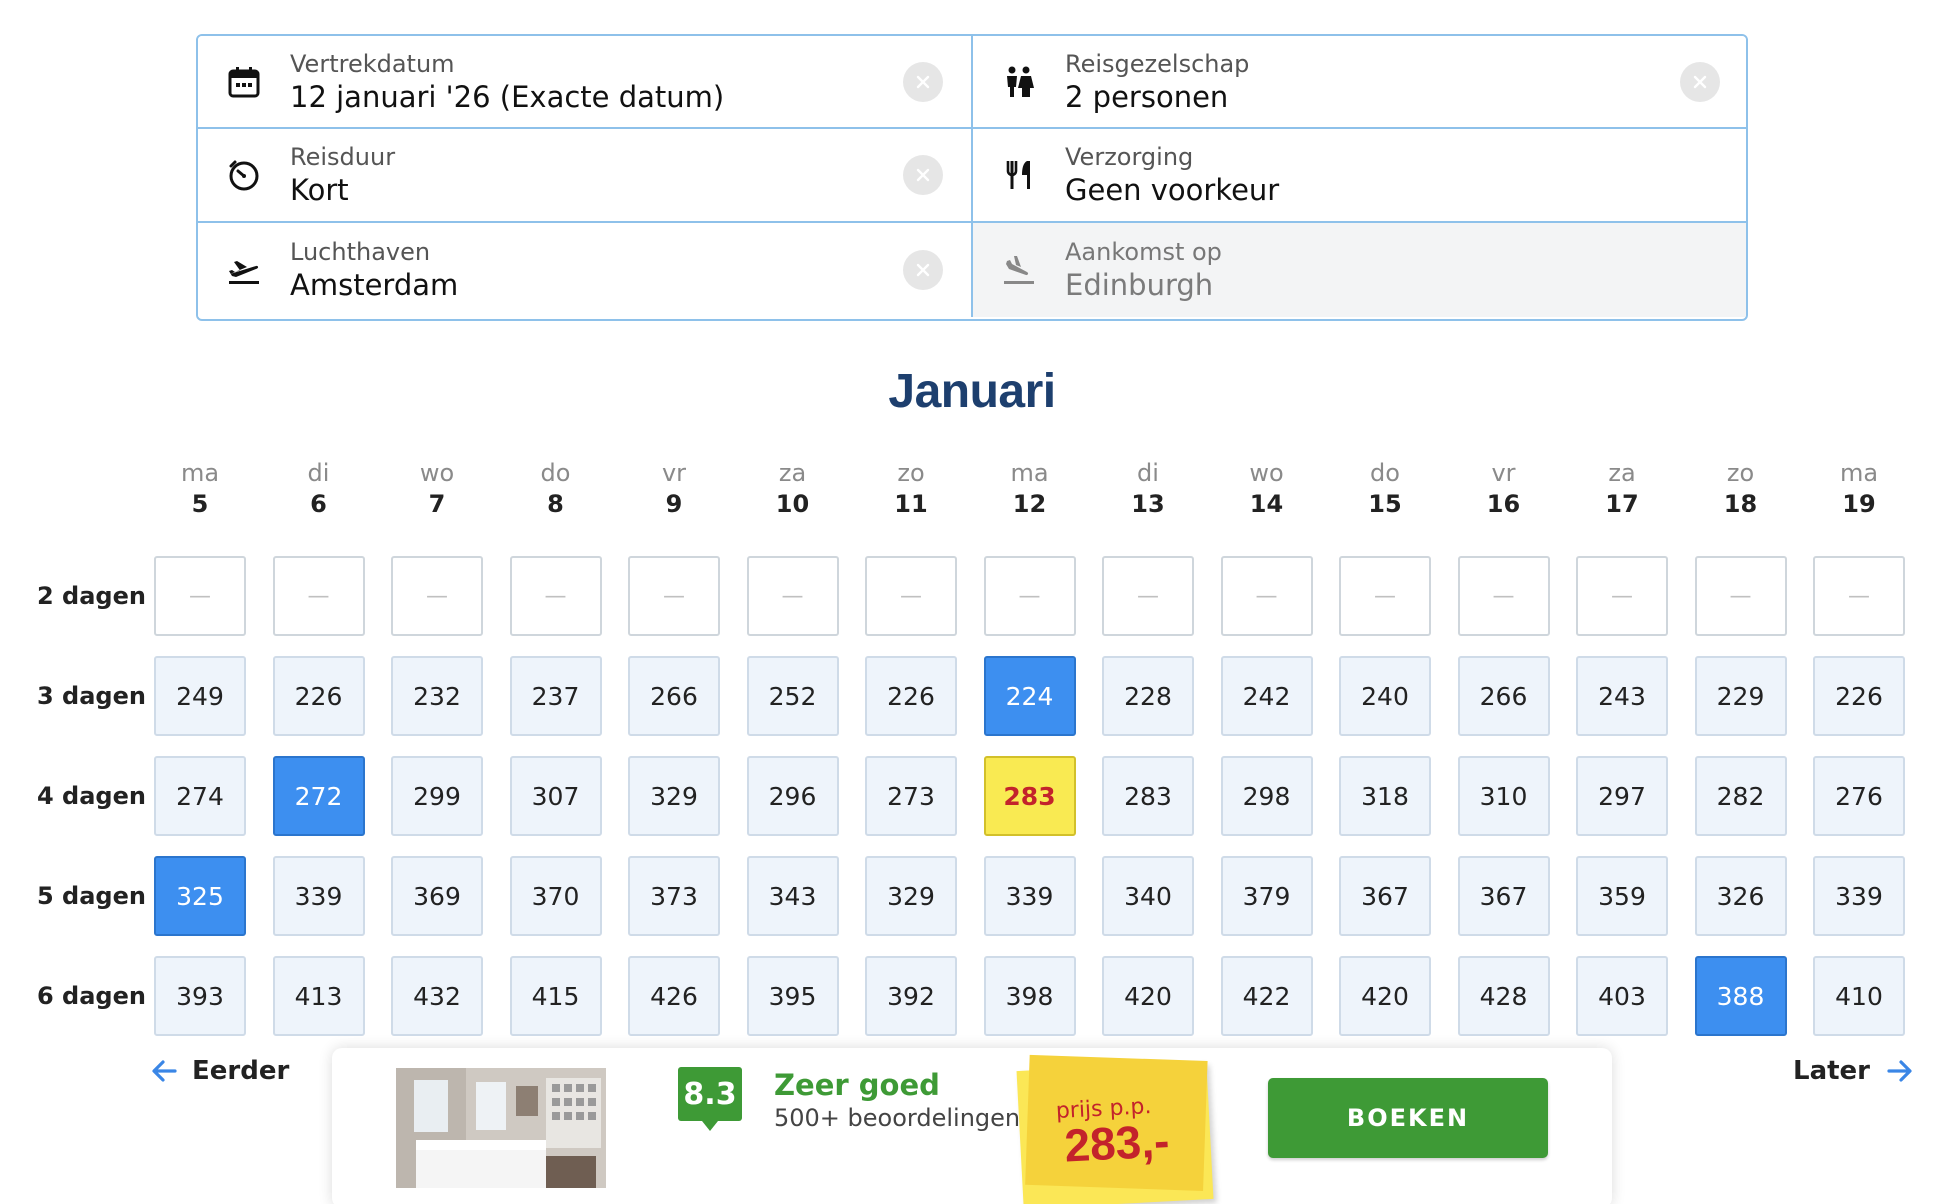 The height and width of the screenshot is (1204, 1960). I want to click on day-number: 16, so click(1503, 504).